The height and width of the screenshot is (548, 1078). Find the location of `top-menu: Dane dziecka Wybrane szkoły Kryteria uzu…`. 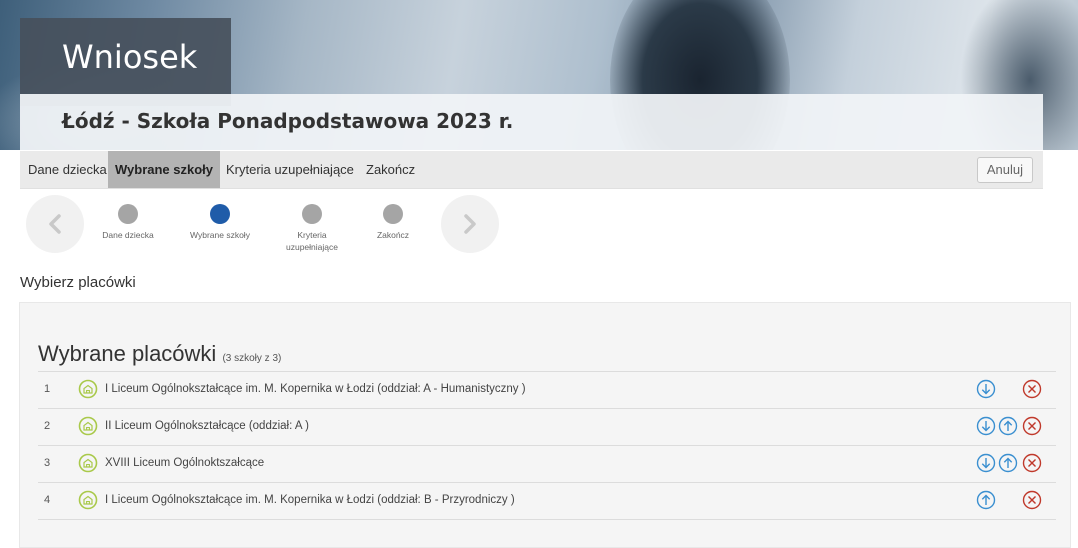

top-menu: Dane dziecka Wybrane szkoły Kryteria uzu… is located at coordinates (531, 170).